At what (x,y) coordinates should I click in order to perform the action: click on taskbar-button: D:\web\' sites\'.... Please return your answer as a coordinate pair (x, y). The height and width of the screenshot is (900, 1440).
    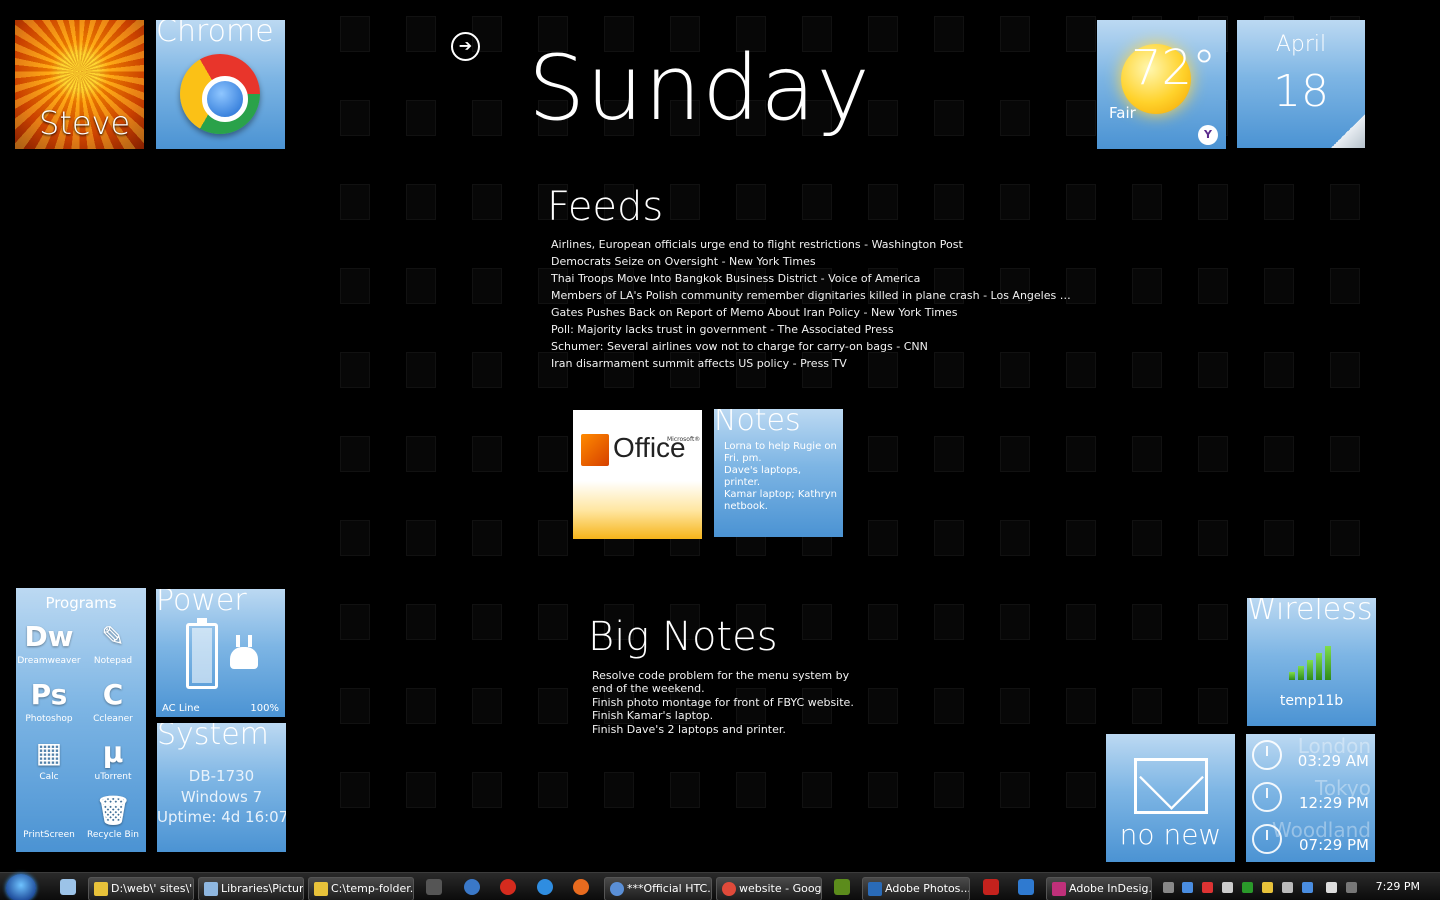
    Looking at the image, I should click on (141, 888).